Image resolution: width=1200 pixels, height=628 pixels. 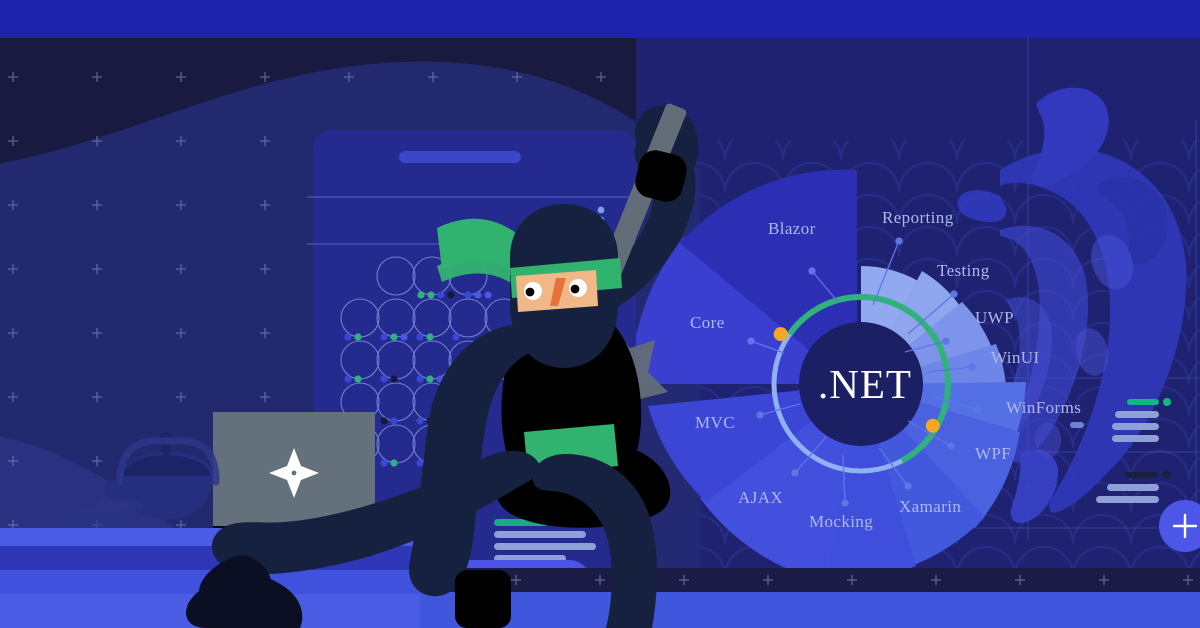 I want to click on ninja-leg-front, so click(x=376, y=512).